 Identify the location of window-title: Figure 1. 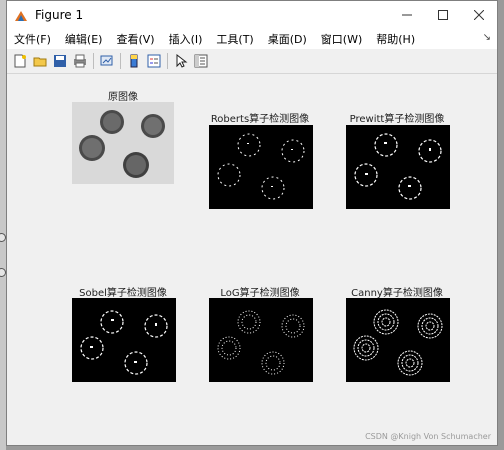
(59, 15).